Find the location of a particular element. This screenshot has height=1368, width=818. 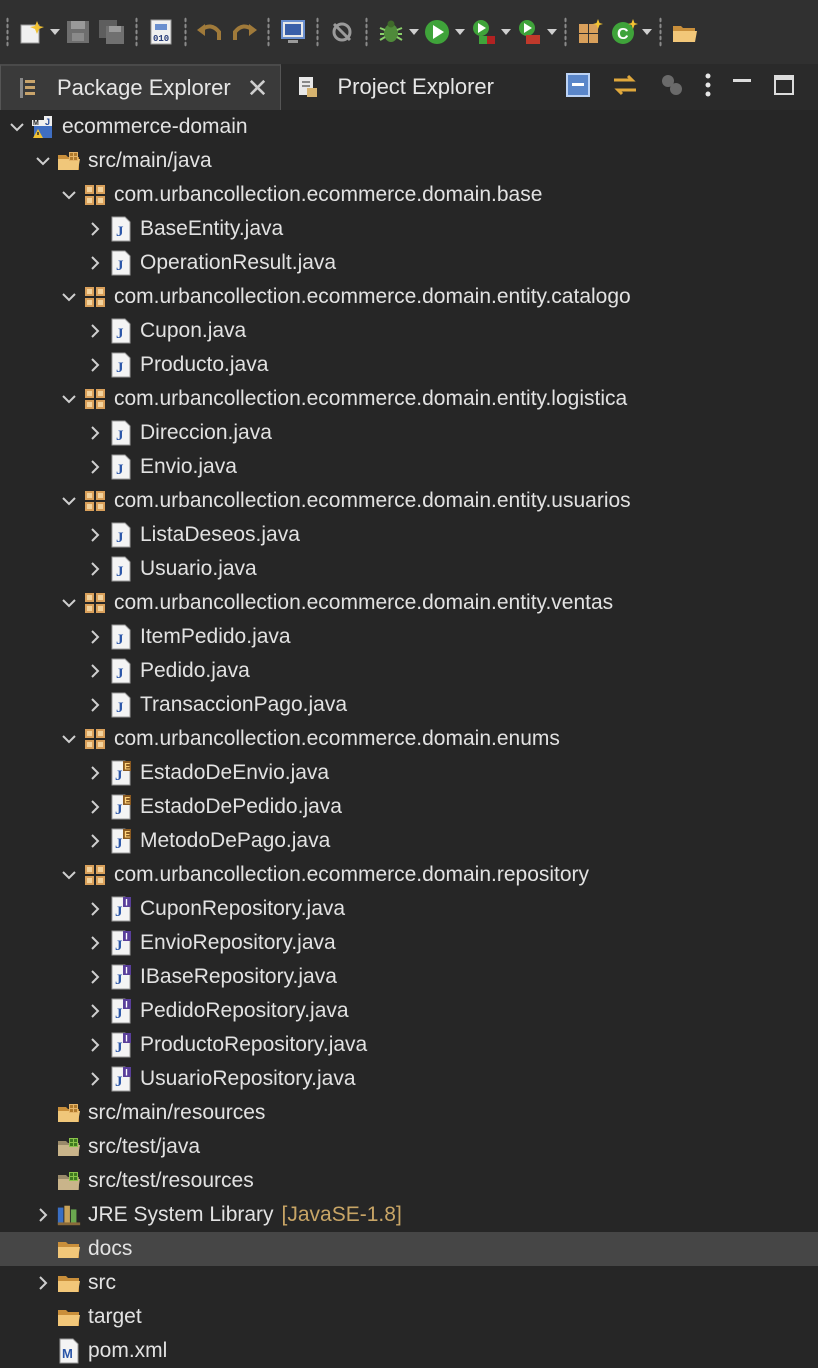

tree-item: src/test/resources is located at coordinates (409, 1181).